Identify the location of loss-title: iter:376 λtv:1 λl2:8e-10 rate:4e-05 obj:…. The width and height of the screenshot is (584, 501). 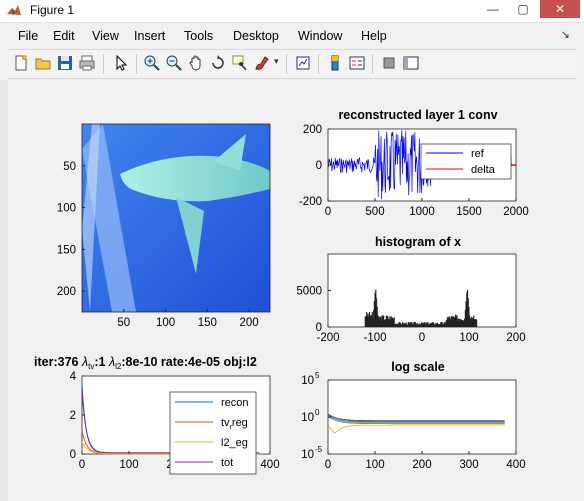
(145, 363).